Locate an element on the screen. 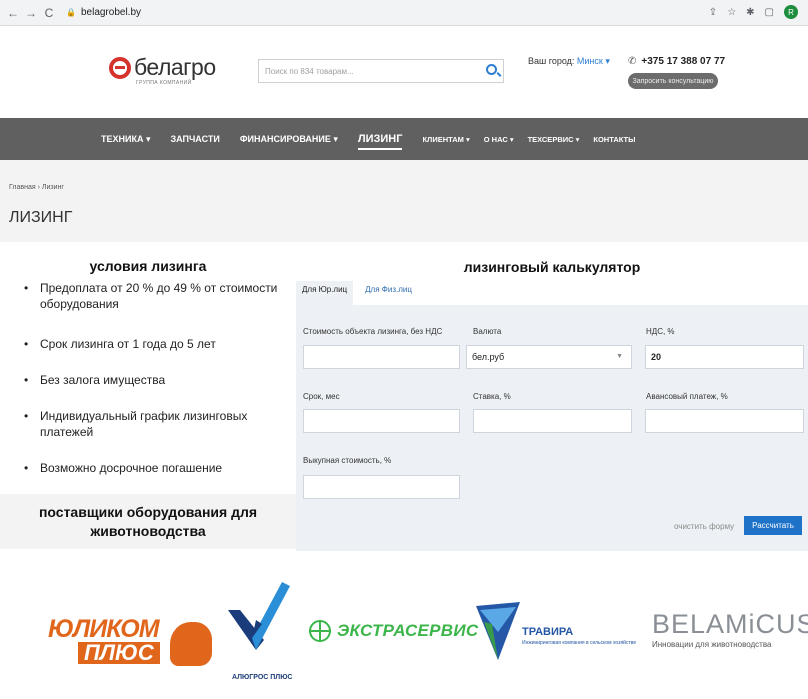 This screenshot has width=808, height=699. currency-label: Валюта is located at coordinates (487, 331).